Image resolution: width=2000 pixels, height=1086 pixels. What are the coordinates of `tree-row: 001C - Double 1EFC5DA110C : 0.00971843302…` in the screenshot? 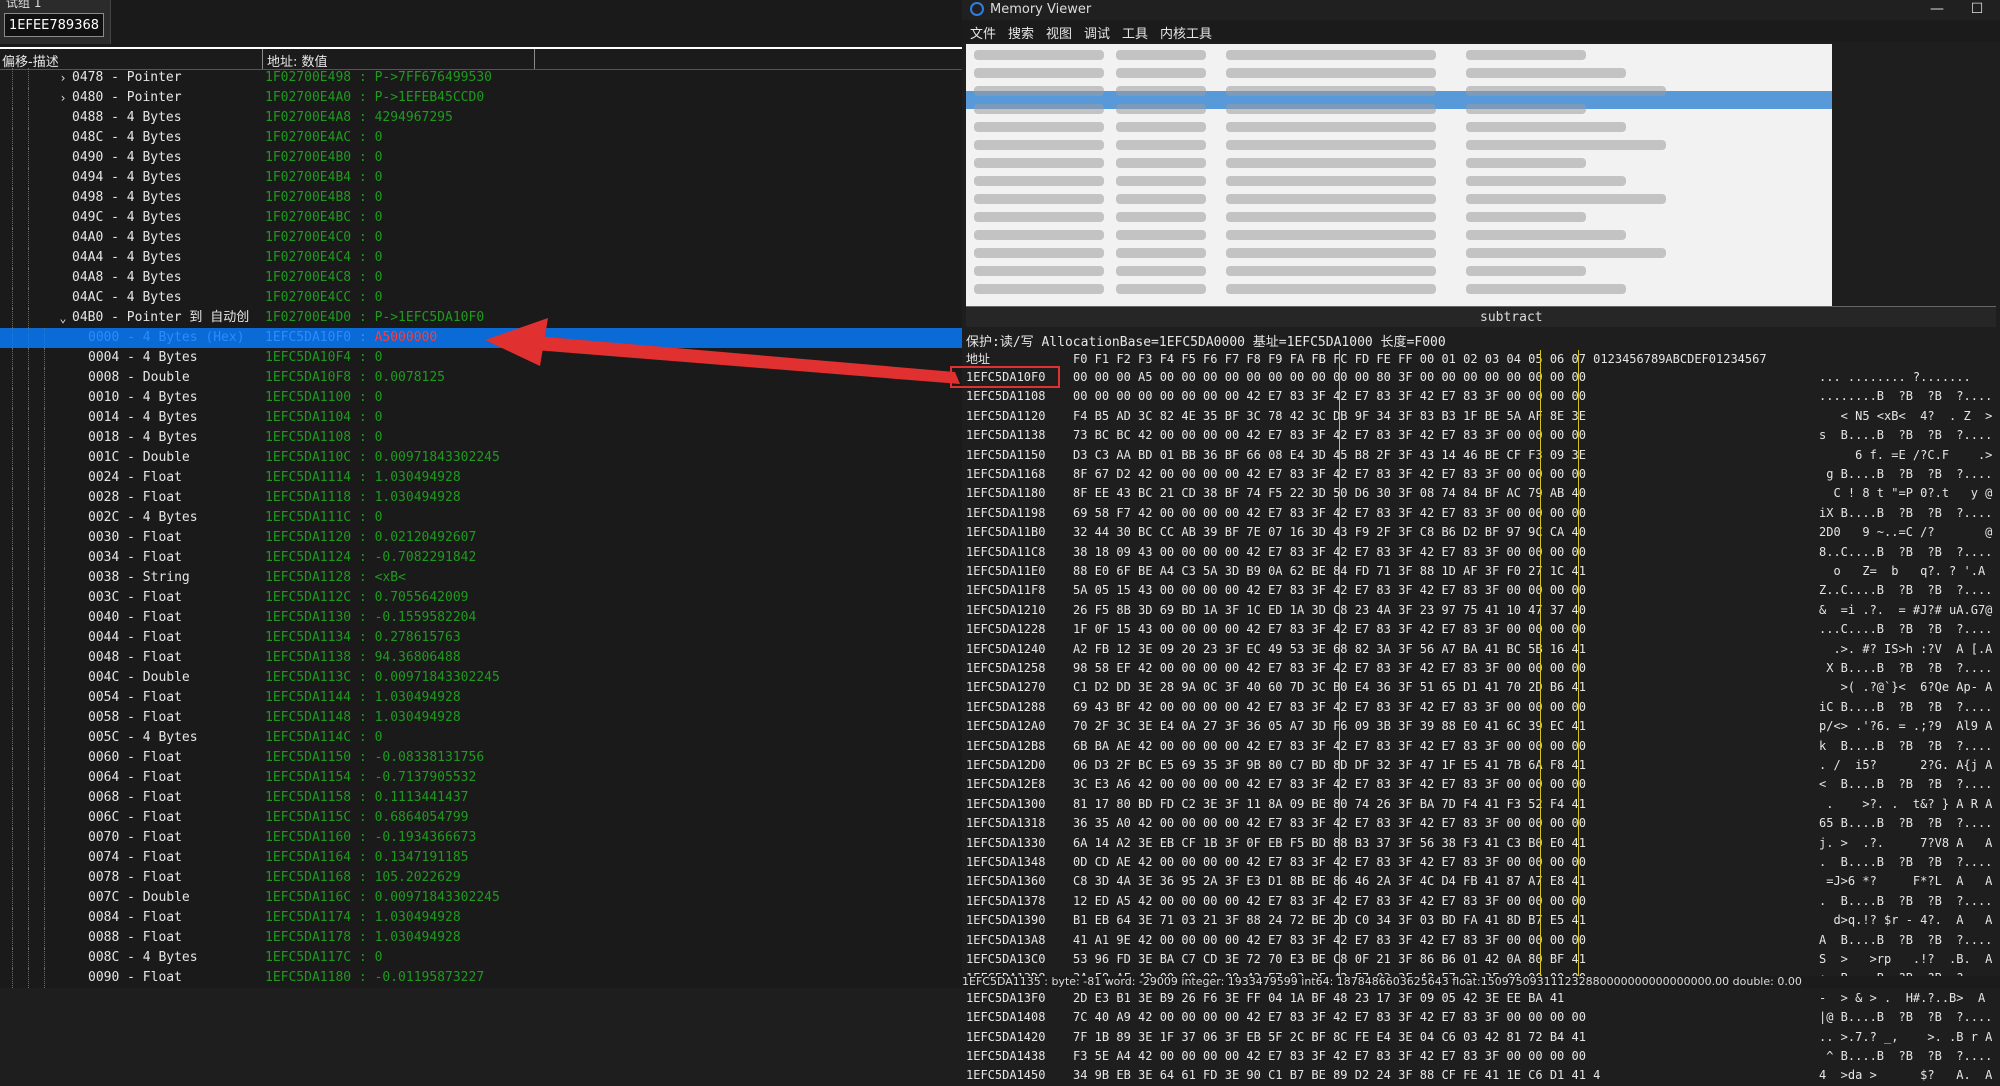 It's located at (481, 458).